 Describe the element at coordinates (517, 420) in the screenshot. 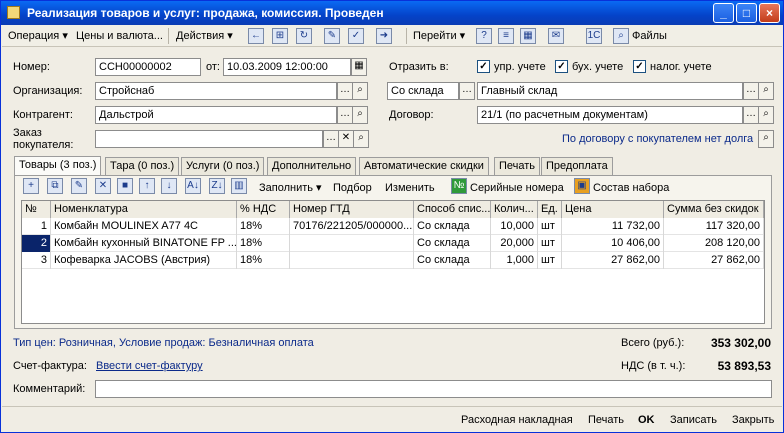

I see `waybill-button: Расходная накладная` at that location.